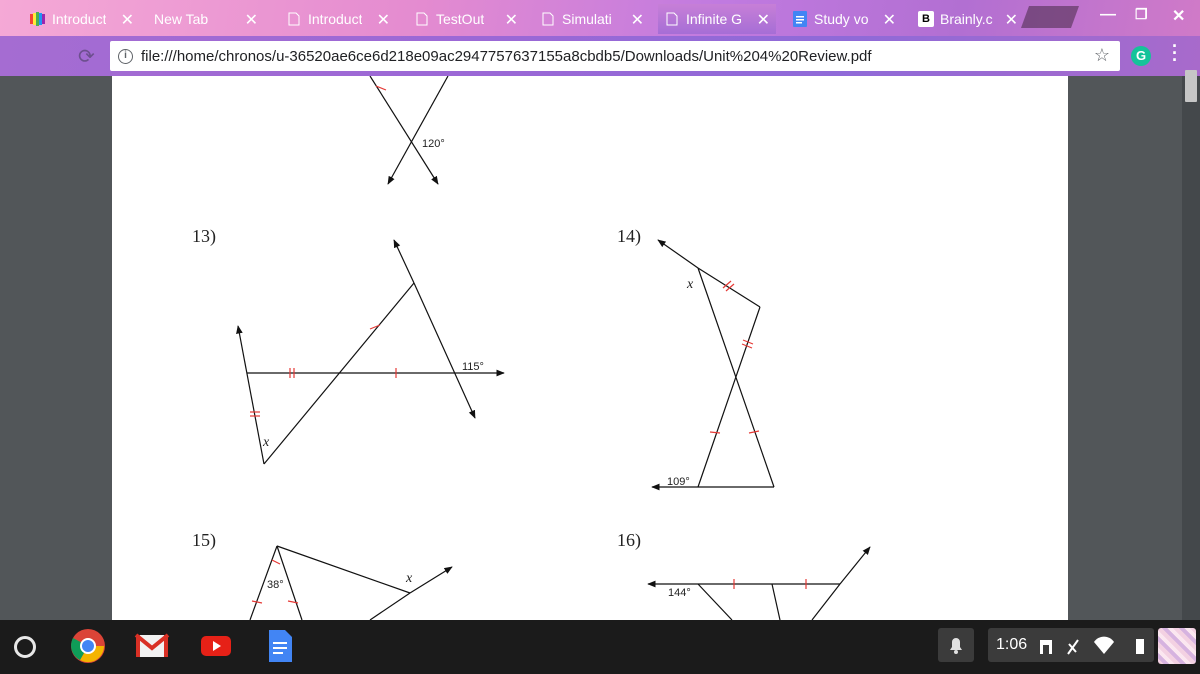 The width and height of the screenshot is (1200, 674). What do you see at coordinates (678, 482) in the screenshot?
I see `angle-label-109: 109°` at bounding box center [678, 482].